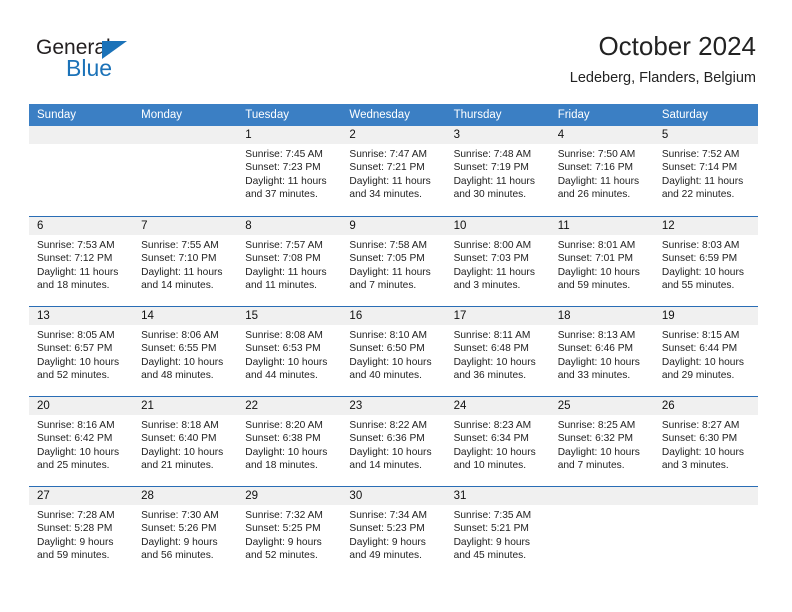  I want to click on sunset-text: Sunset: 7:03 PM, so click(491, 259).